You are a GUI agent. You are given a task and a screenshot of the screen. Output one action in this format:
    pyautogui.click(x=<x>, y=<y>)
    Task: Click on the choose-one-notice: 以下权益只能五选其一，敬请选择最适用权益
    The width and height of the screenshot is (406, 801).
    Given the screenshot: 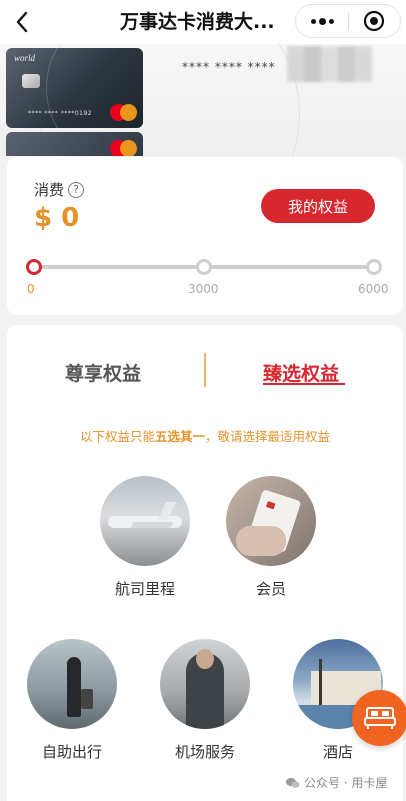 What is the action you would take?
    pyautogui.click(x=205, y=436)
    